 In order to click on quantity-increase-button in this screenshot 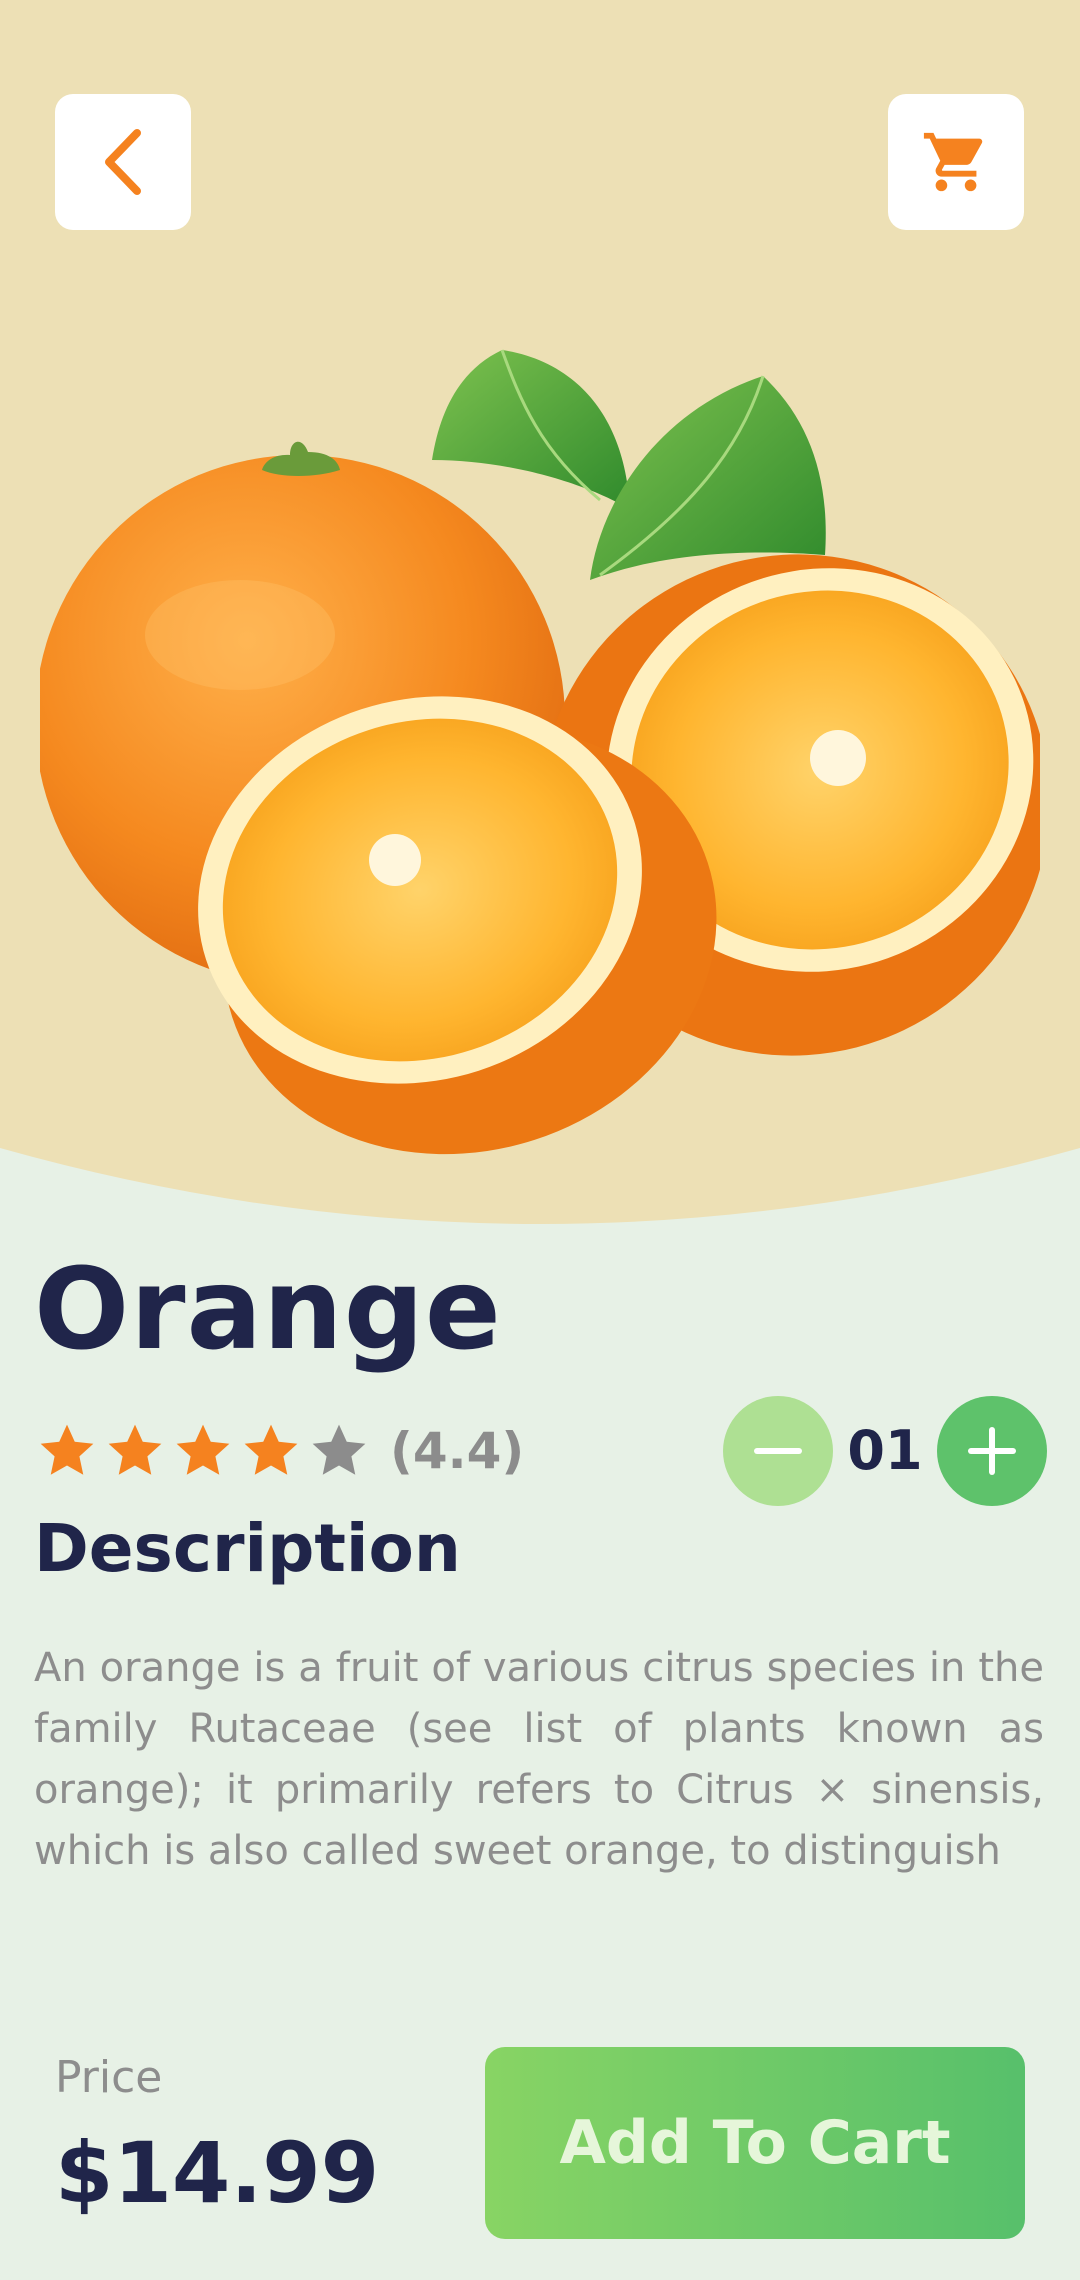, I will do `click(992, 1451)`.